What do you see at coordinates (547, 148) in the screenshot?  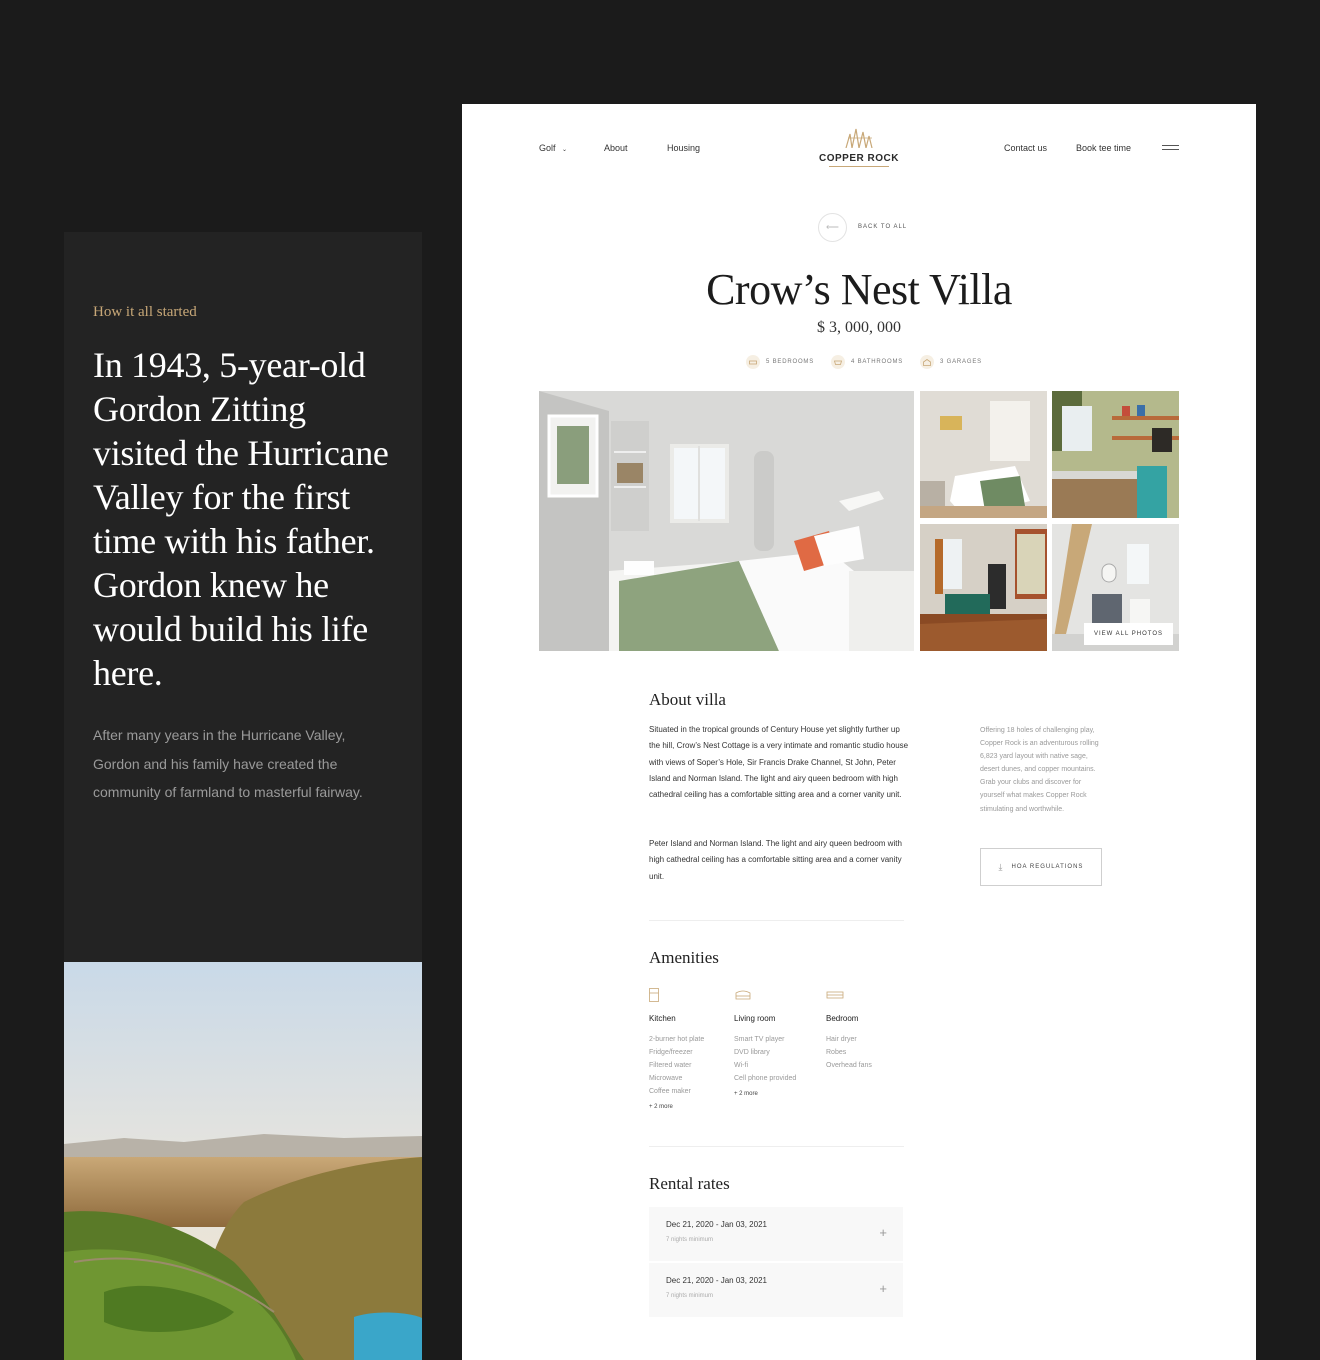 I see `nav-golf-label: Golf` at bounding box center [547, 148].